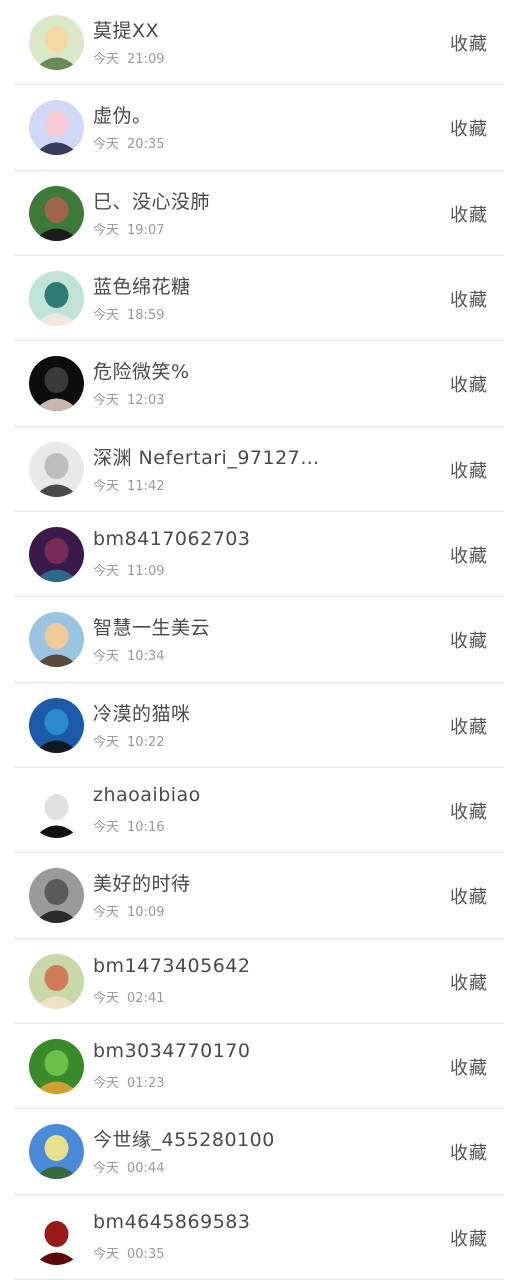 Image resolution: width=518 pixels, height=1280 pixels. I want to click on bw-portrait-avatar, so click(56, 469).